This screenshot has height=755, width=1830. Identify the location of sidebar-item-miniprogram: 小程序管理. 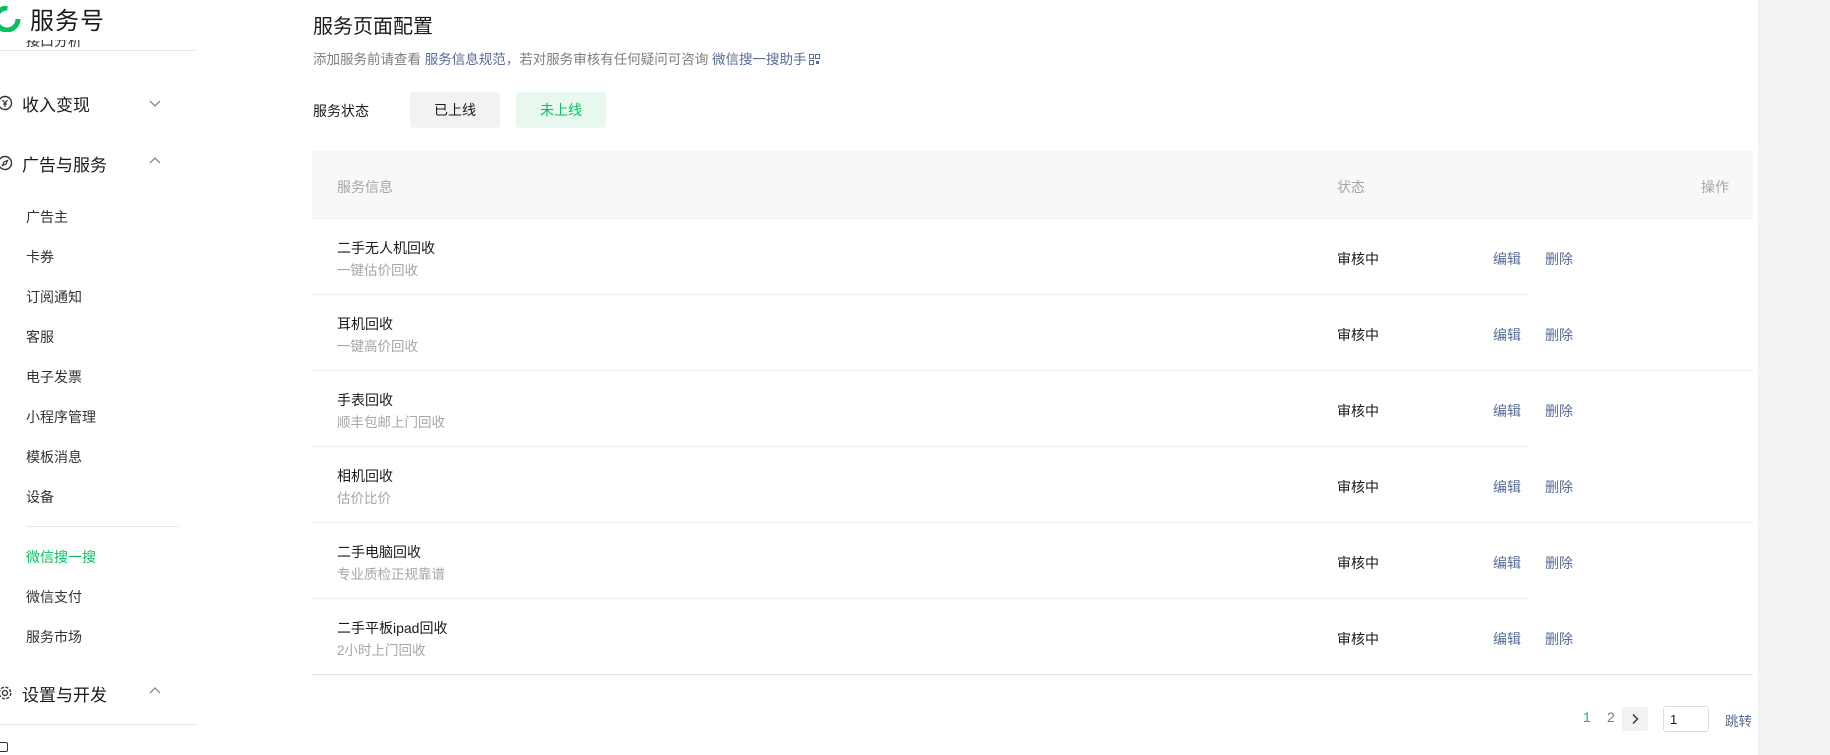
(61, 417).